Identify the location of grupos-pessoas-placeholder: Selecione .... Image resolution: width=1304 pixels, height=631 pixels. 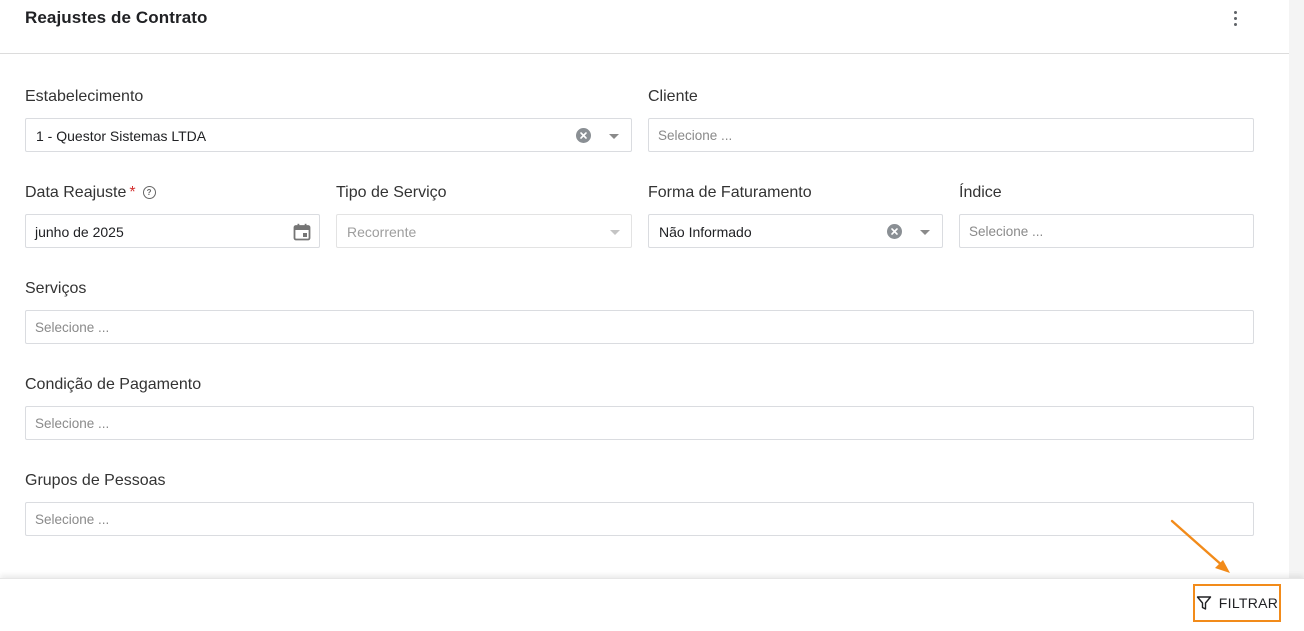
(72, 519).